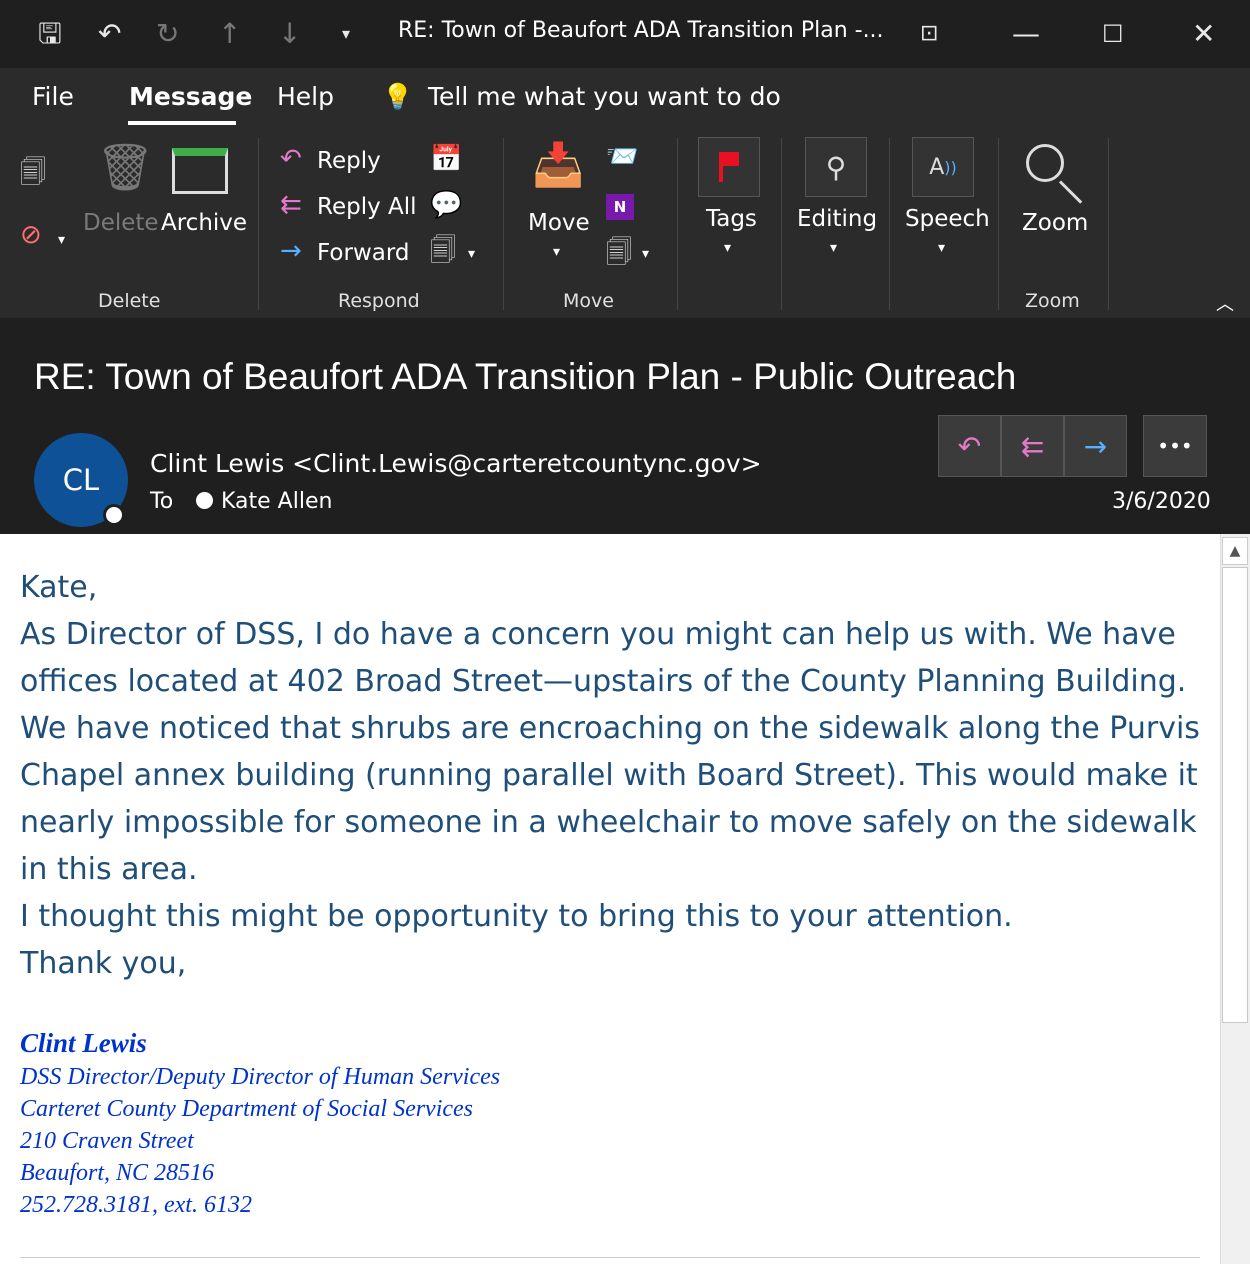 This screenshot has width=1250, height=1264. What do you see at coordinates (291, 251) in the screenshot?
I see `forward-icon: →` at bounding box center [291, 251].